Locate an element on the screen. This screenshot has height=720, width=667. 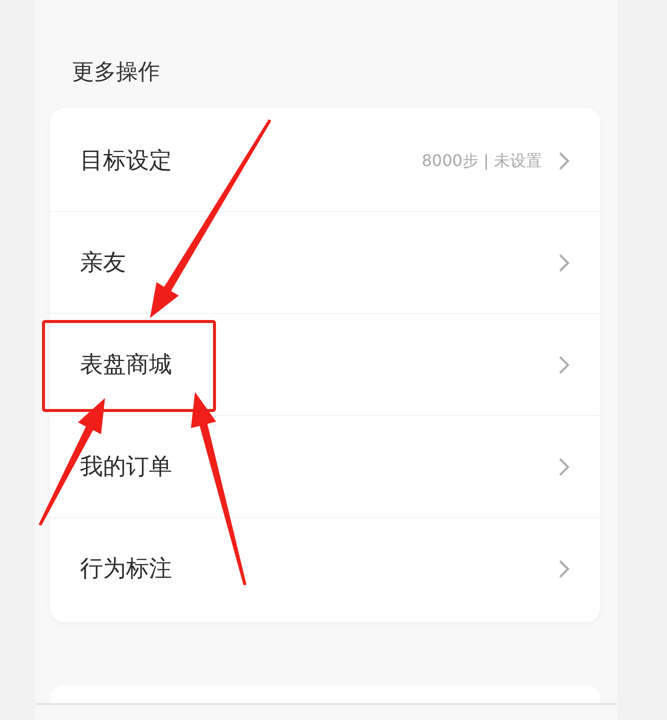
section-title: 更多操作 is located at coordinates (116, 73).